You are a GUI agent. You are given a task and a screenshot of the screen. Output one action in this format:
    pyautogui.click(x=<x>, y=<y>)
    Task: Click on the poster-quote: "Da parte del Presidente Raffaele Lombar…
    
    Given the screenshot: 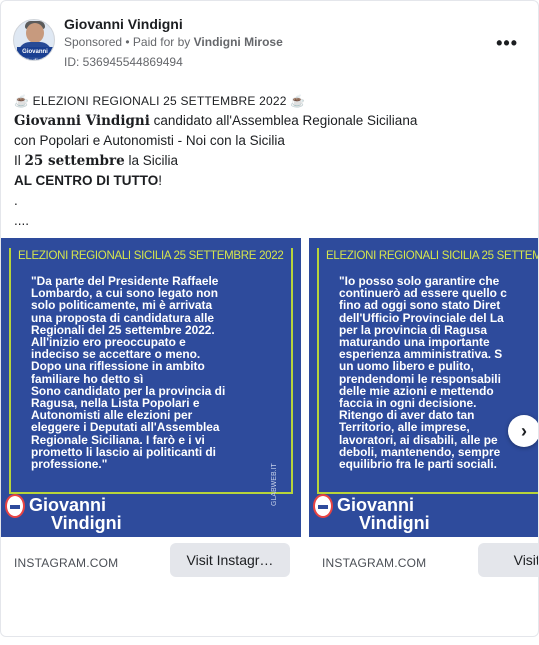 What is the action you would take?
    pyautogui.click(x=128, y=373)
    